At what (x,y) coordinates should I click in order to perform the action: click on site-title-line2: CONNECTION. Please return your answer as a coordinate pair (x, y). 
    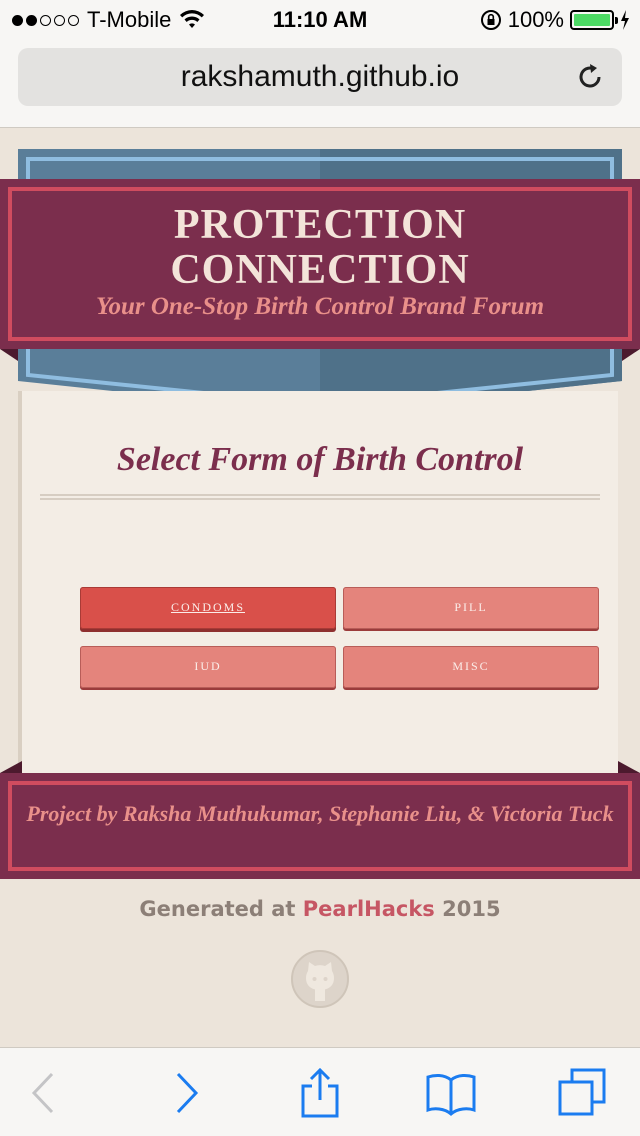
    Looking at the image, I should click on (320, 270).